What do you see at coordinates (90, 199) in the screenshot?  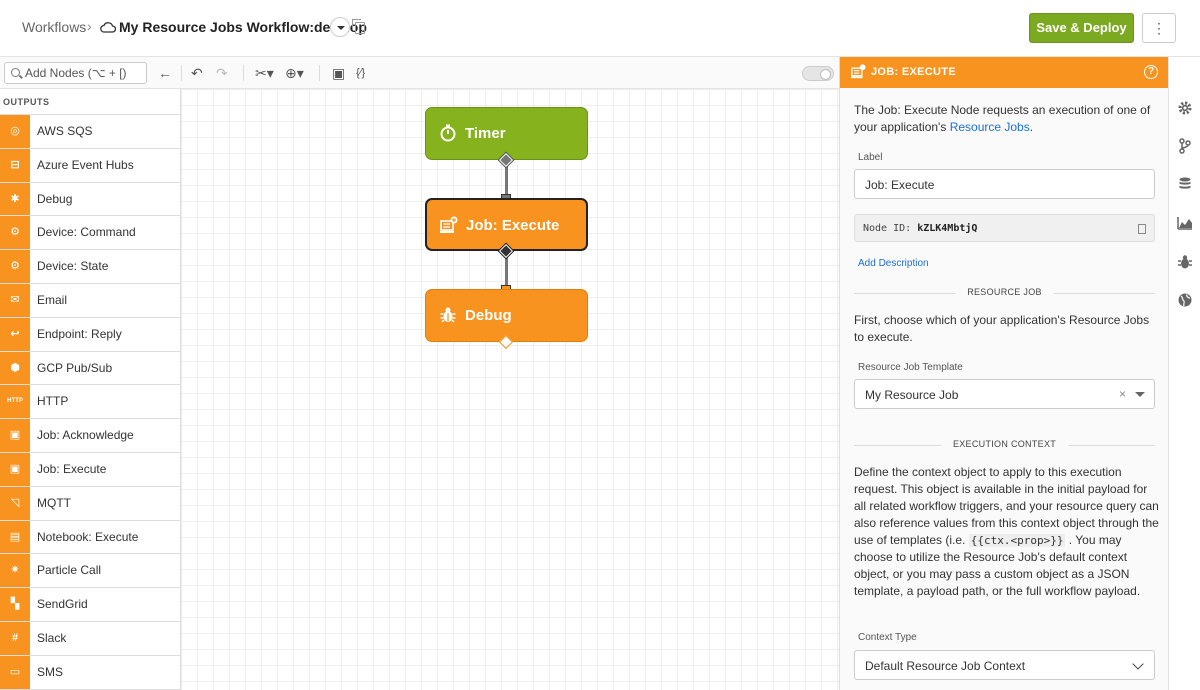 I see `sidebar-item-debug: ✱ Debug` at bounding box center [90, 199].